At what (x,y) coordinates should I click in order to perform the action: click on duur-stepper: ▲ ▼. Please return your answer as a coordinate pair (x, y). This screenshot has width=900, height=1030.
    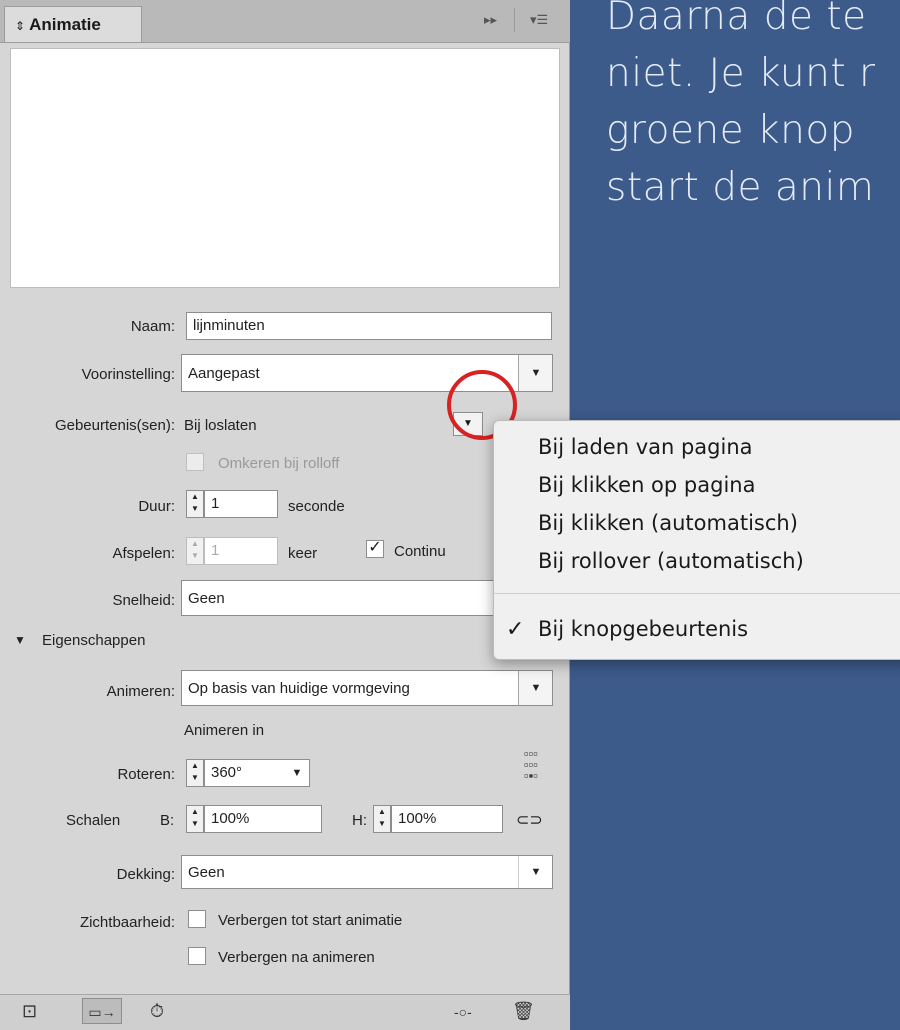
    Looking at the image, I should click on (195, 504).